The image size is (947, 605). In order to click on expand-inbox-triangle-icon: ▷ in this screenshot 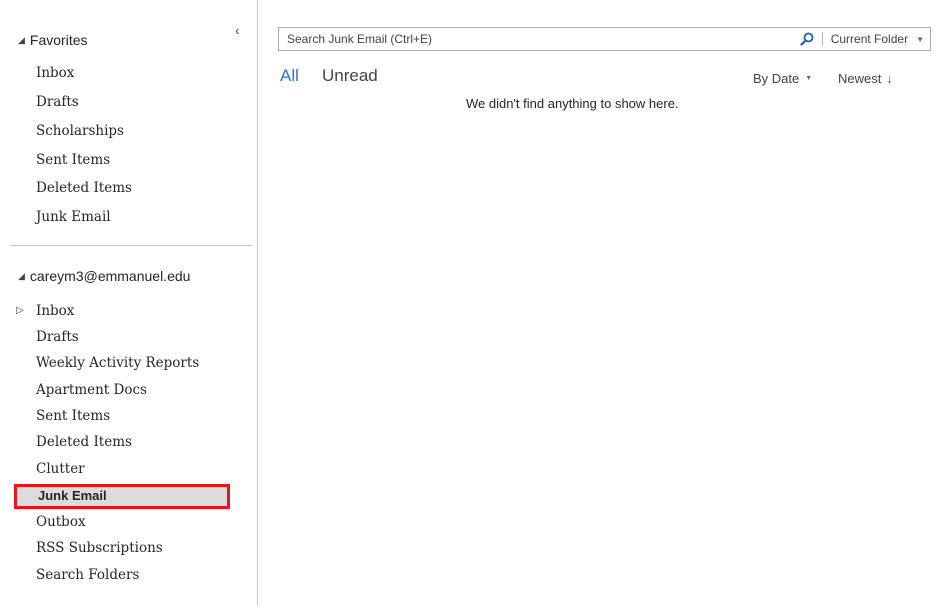, I will do `click(20, 311)`.